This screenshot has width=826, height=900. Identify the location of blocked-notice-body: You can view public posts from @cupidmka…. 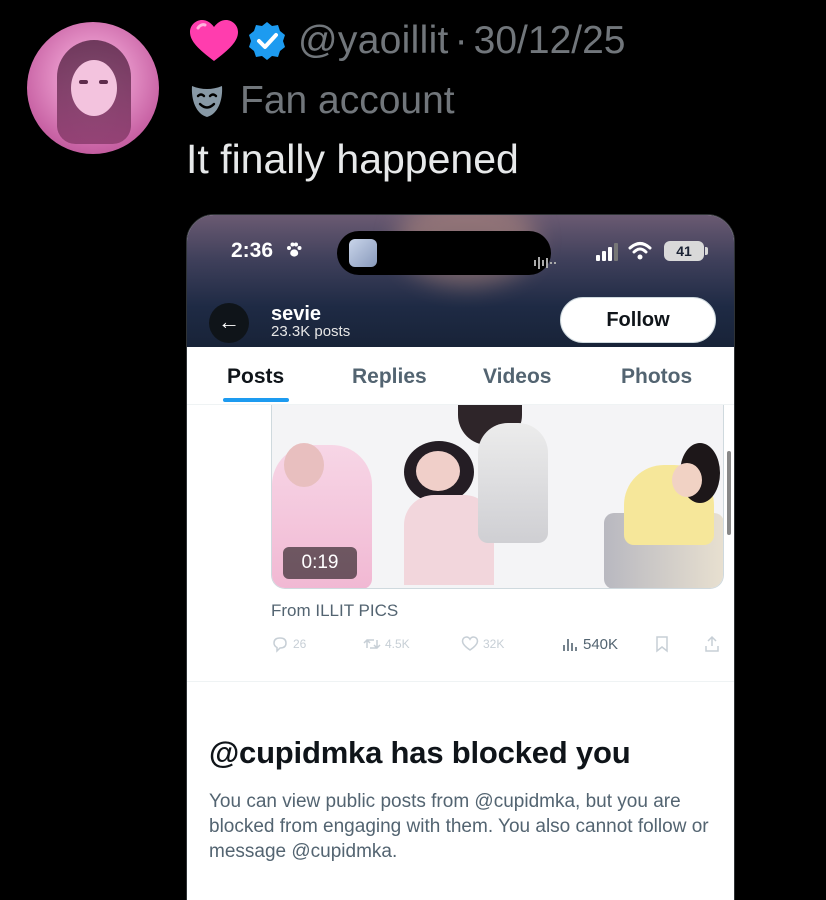
(459, 826).